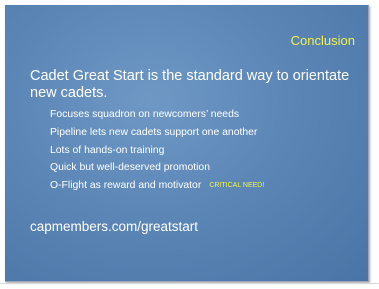  I want to click on bullet-item: Lots of hands-on training, so click(157, 151).